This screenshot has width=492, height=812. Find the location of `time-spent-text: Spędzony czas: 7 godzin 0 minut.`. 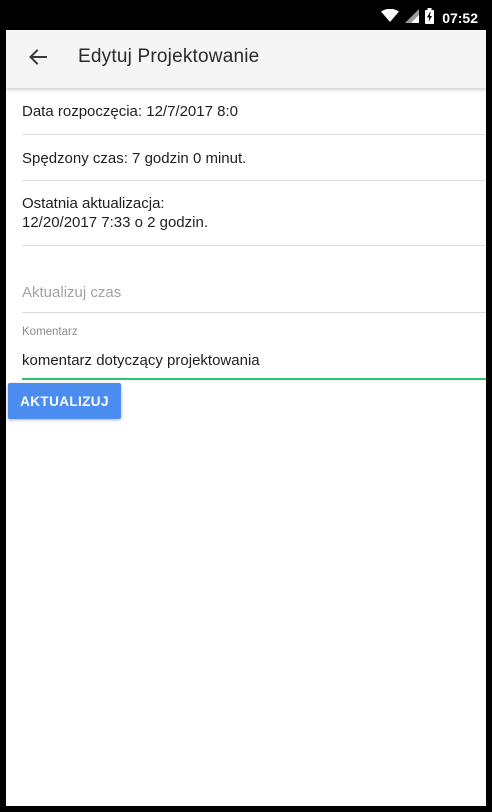

time-spent-text: Spędzony czas: 7 godzin 0 minut. is located at coordinates (134, 158).